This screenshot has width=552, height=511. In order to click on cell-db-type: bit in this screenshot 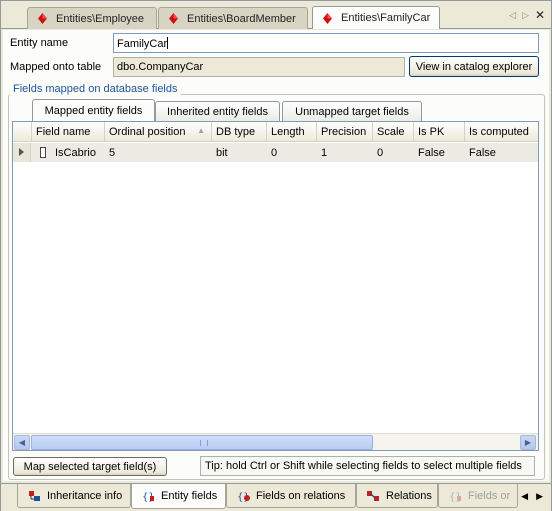, I will do `click(222, 153)`.